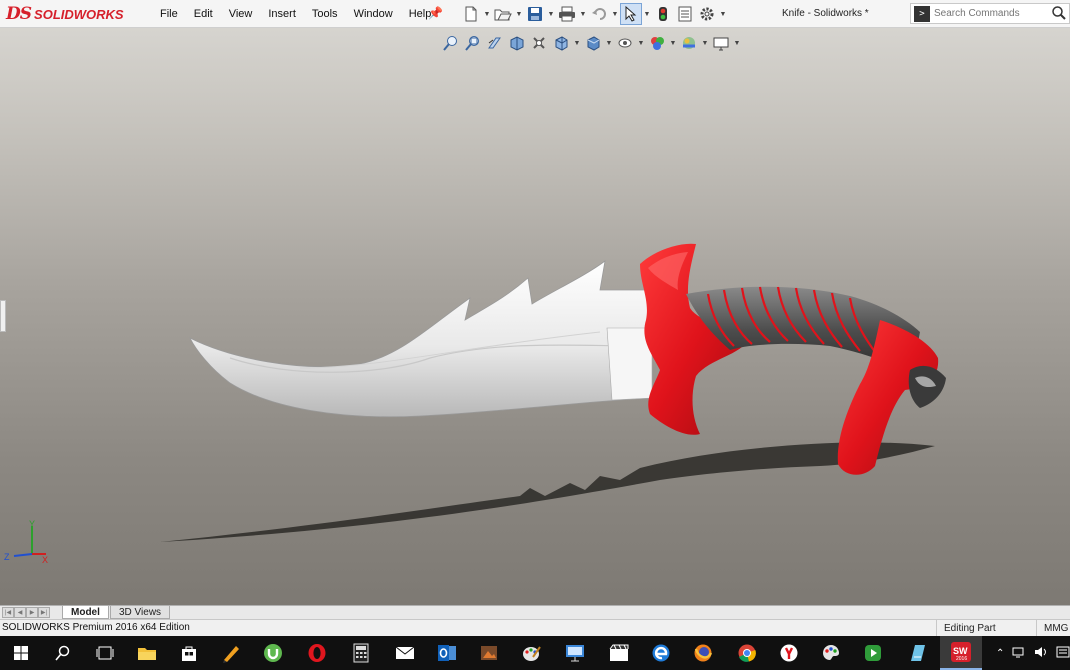 Image resolution: width=1070 pixels, height=670 pixels. I want to click on system-tray: ⌃, so click(1033, 653).